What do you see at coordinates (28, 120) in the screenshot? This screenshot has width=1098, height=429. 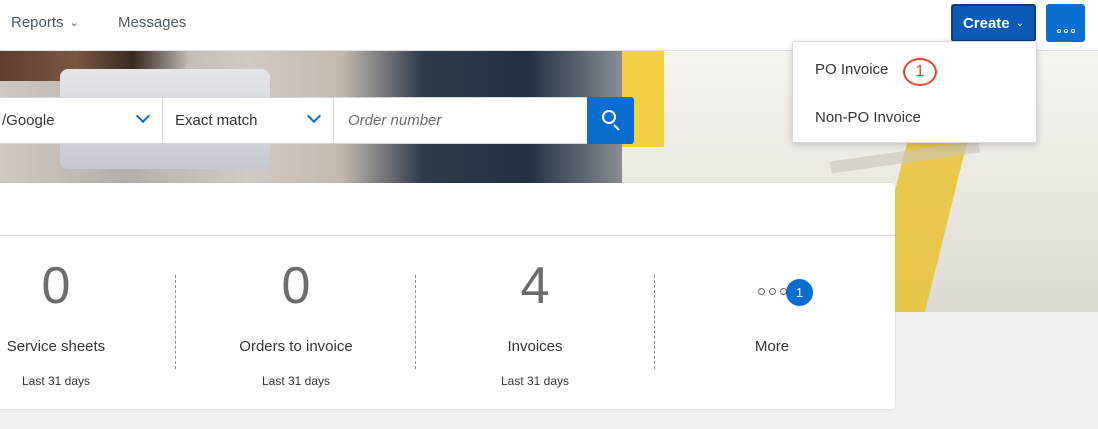 I see `source-select-value: /Google` at bounding box center [28, 120].